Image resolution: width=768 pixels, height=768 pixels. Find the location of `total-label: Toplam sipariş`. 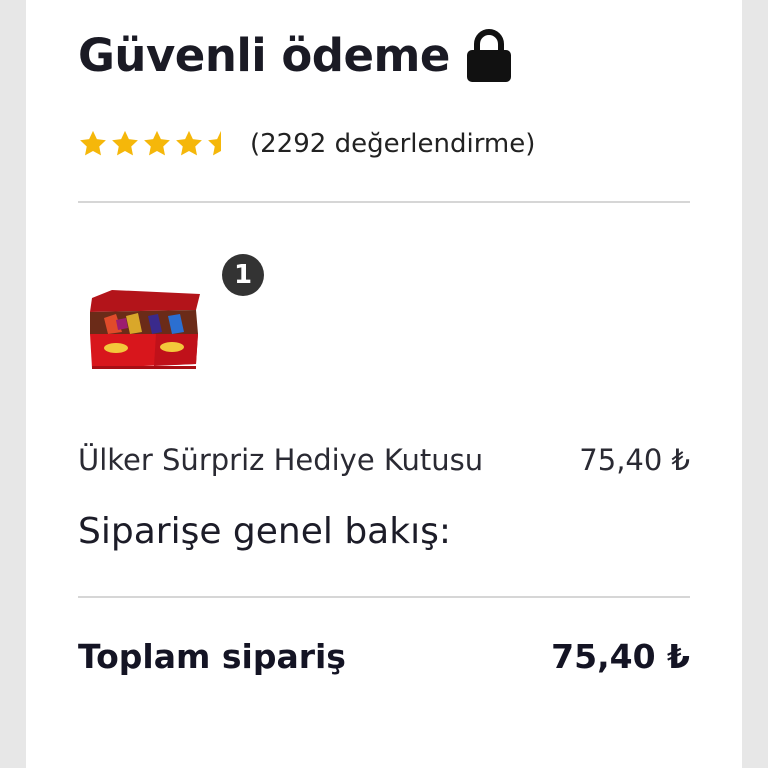

total-label: Toplam sipariş is located at coordinates (212, 656).